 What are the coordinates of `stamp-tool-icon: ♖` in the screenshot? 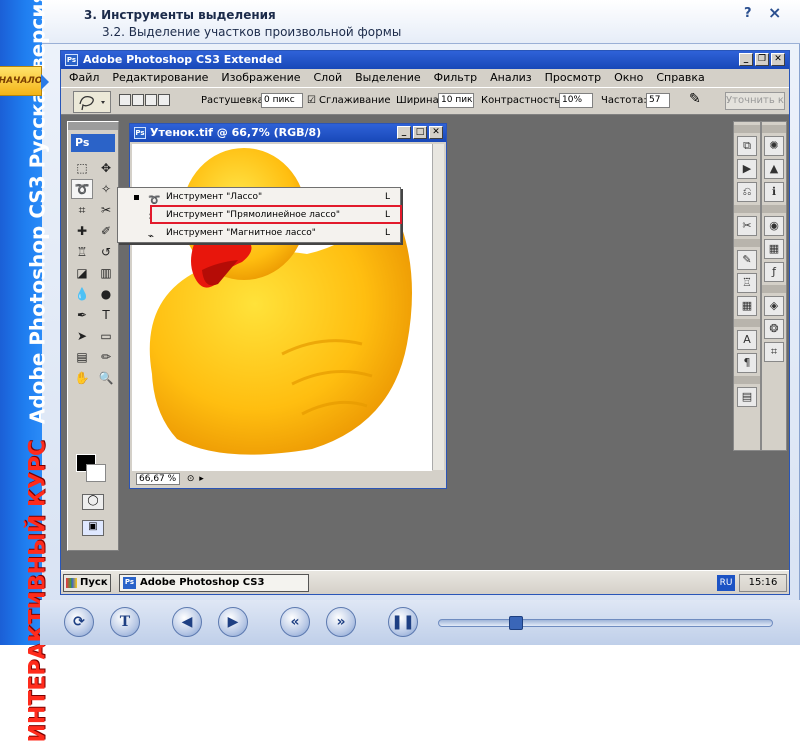 It's located at (82, 252).